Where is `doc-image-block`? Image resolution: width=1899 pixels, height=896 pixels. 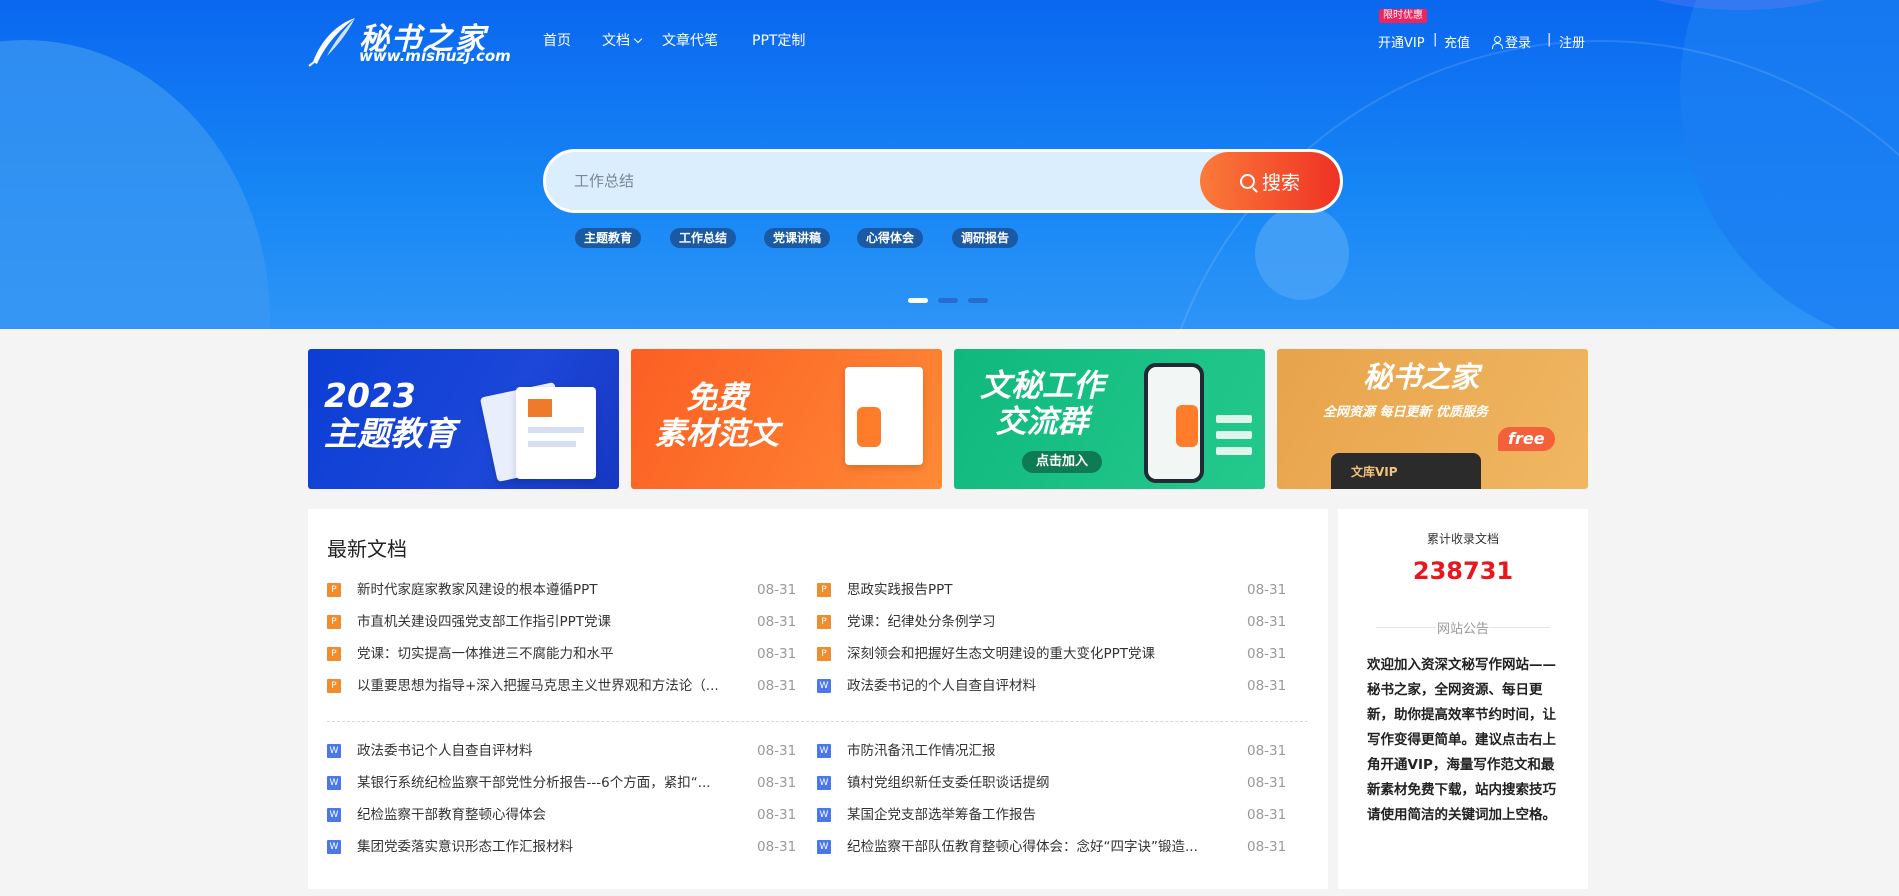
doc-image-block is located at coordinates (540, 408).